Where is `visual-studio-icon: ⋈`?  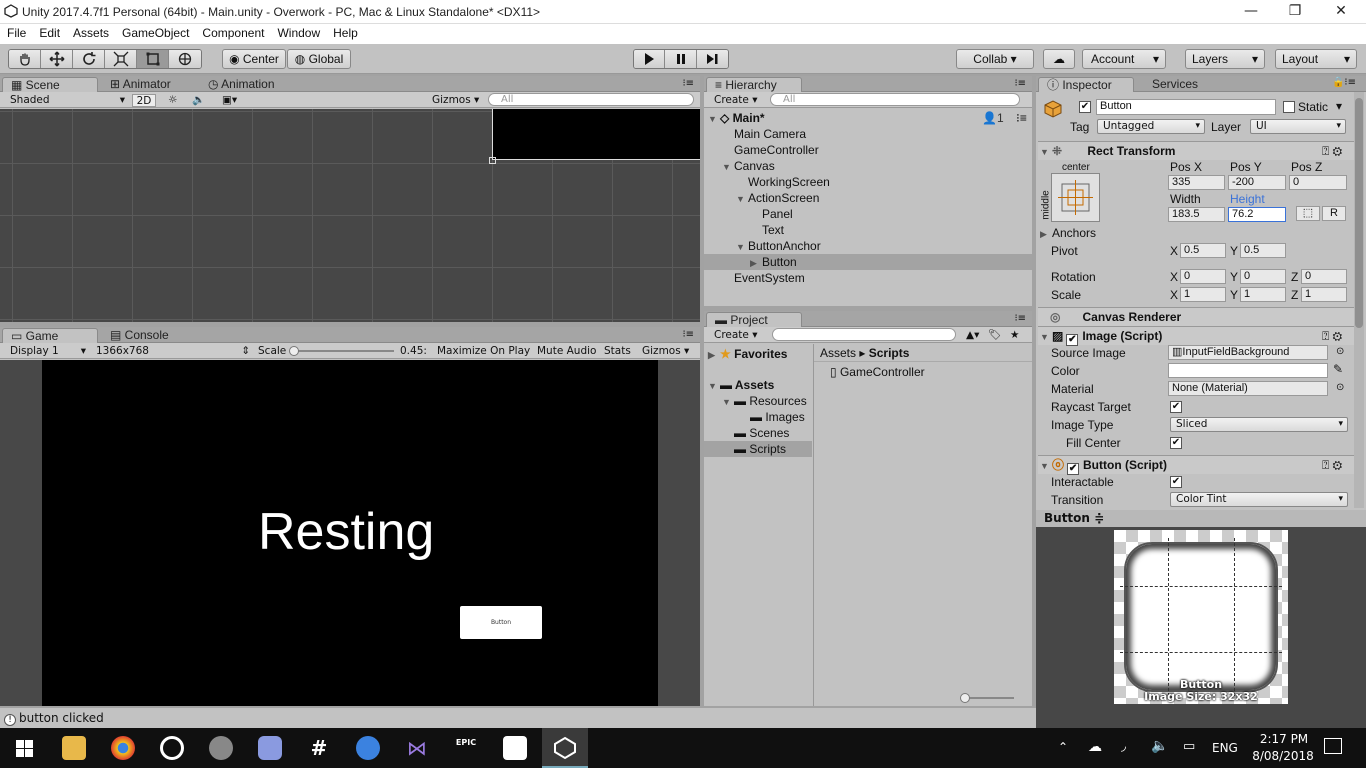
visual-studio-icon: ⋈ is located at coordinates (417, 748).